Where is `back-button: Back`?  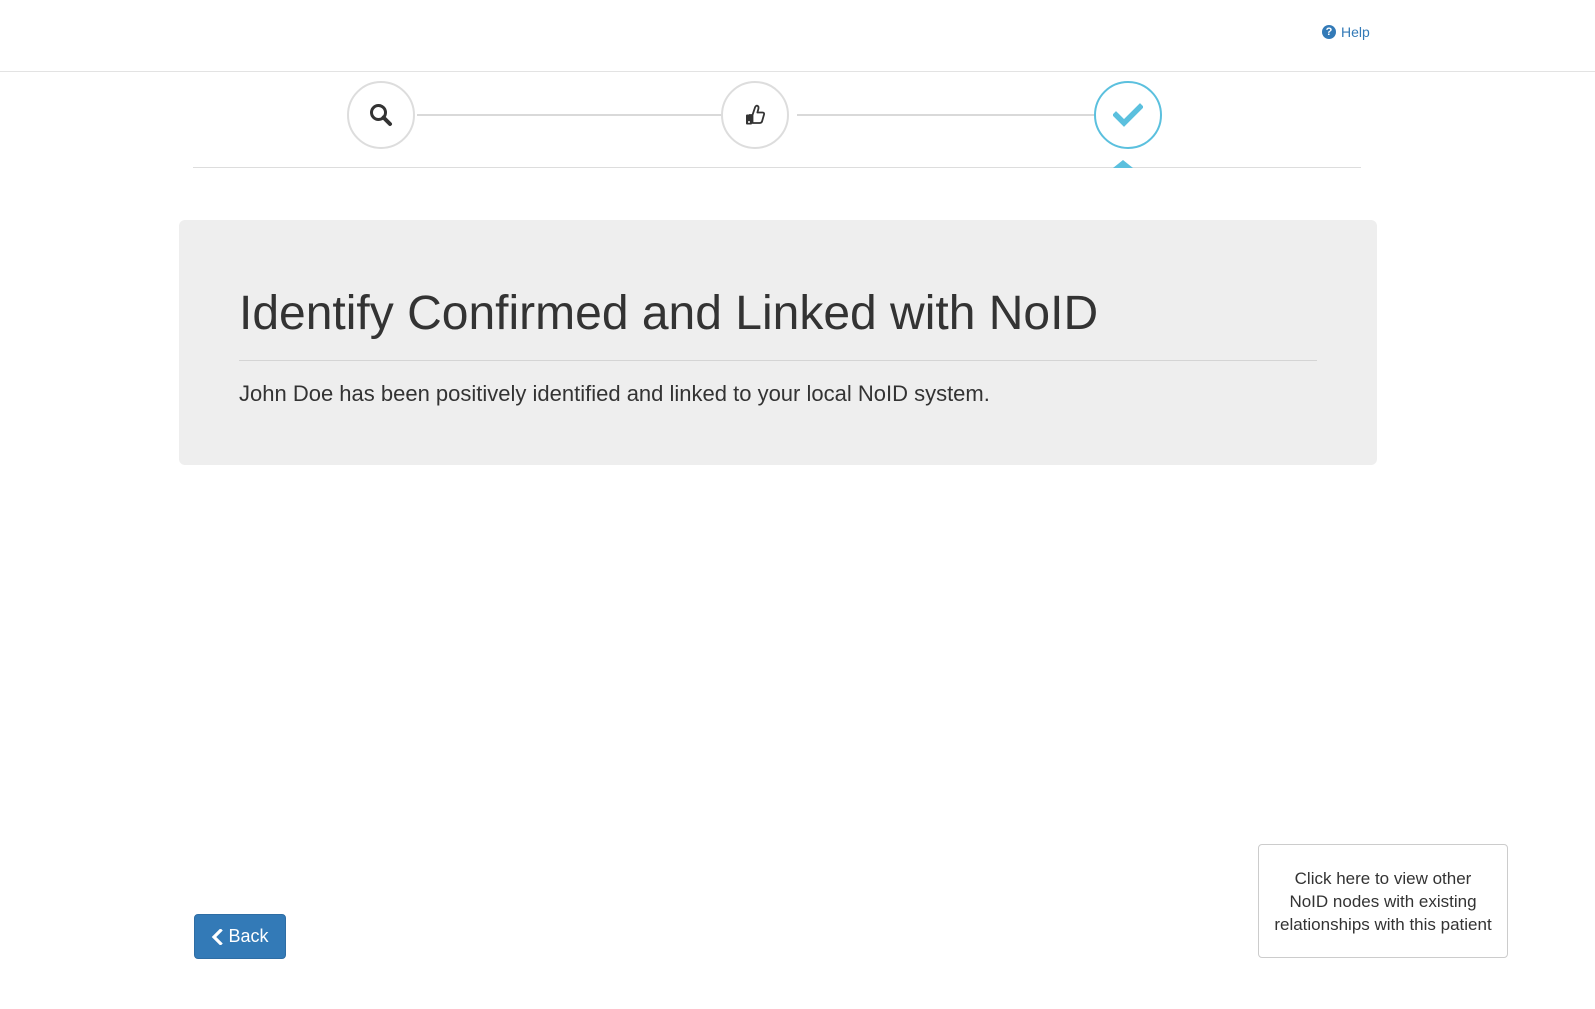
back-button: Back is located at coordinates (240, 936).